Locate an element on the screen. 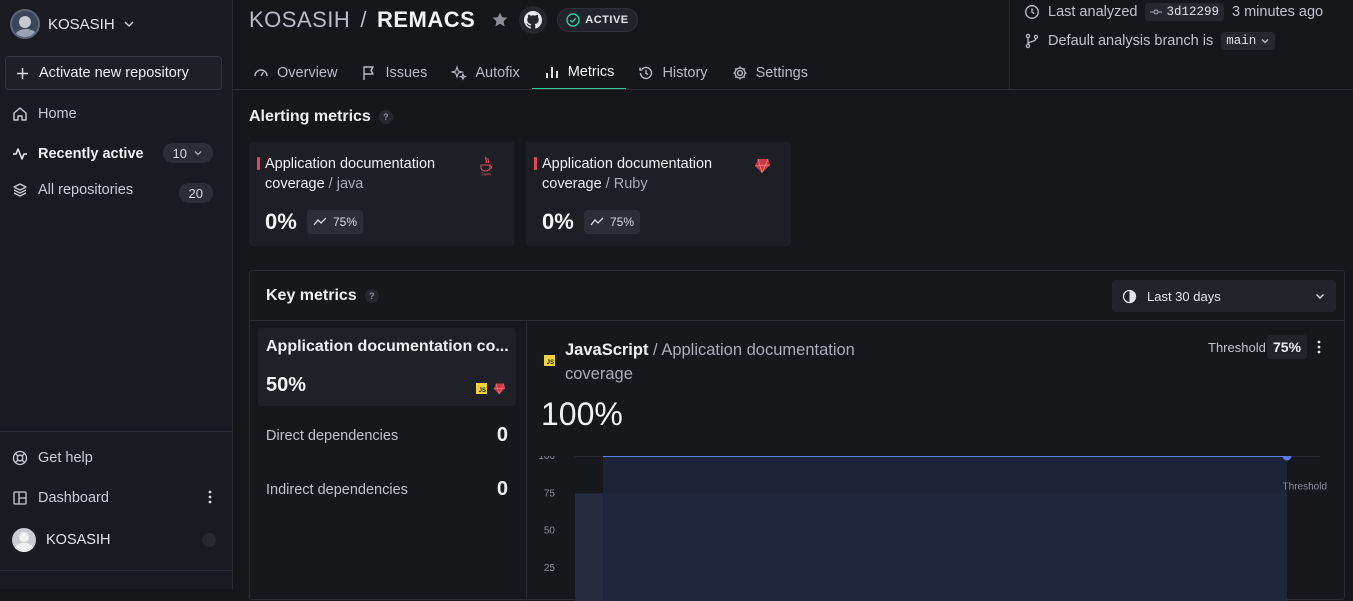  branch-select: main is located at coordinates (1248, 41).